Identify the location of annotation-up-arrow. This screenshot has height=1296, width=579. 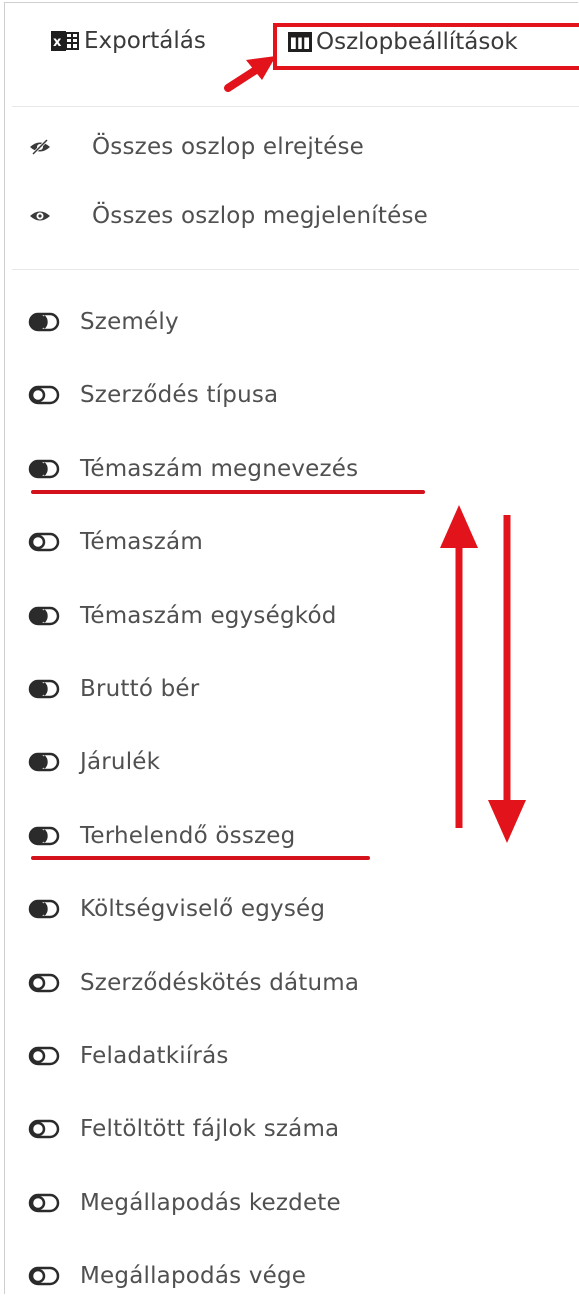
(459, 666).